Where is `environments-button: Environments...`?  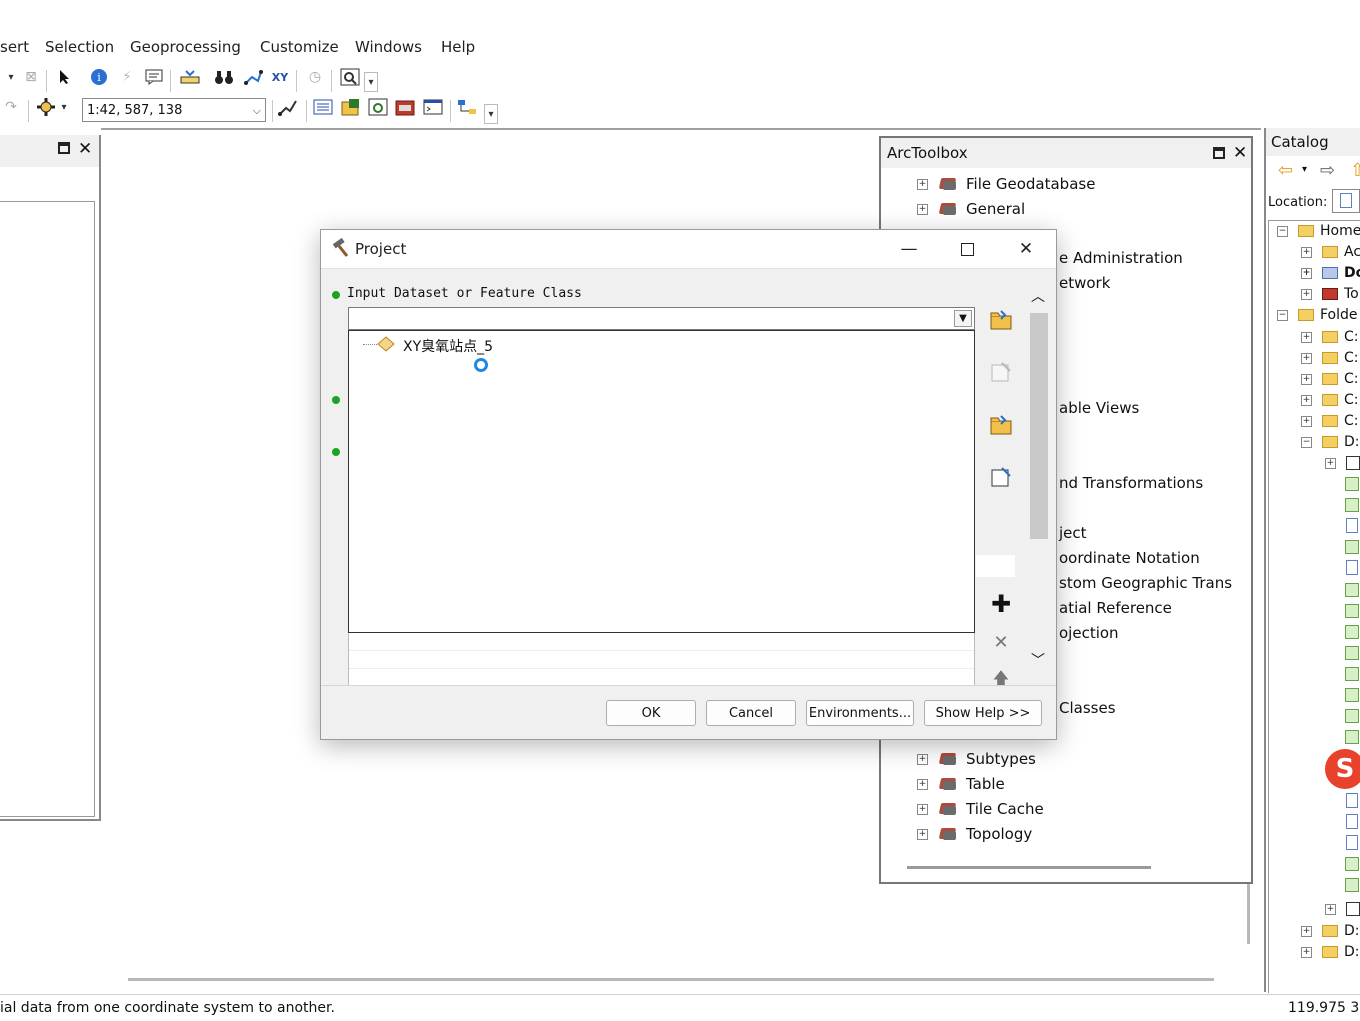 environments-button: Environments... is located at coordinates (860, 713).